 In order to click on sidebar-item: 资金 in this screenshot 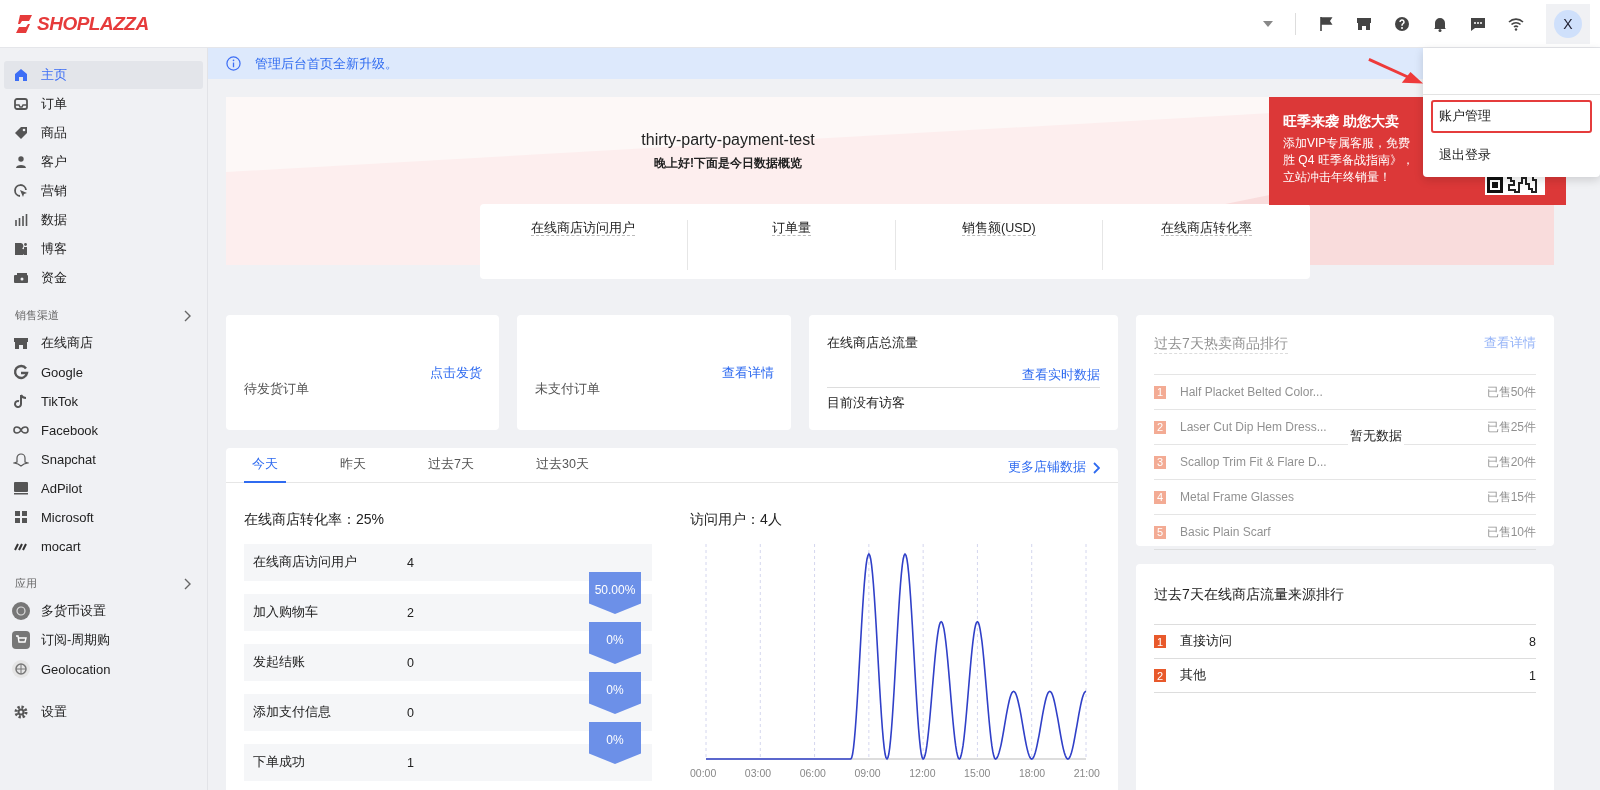, I will do `click(103, 278)`.